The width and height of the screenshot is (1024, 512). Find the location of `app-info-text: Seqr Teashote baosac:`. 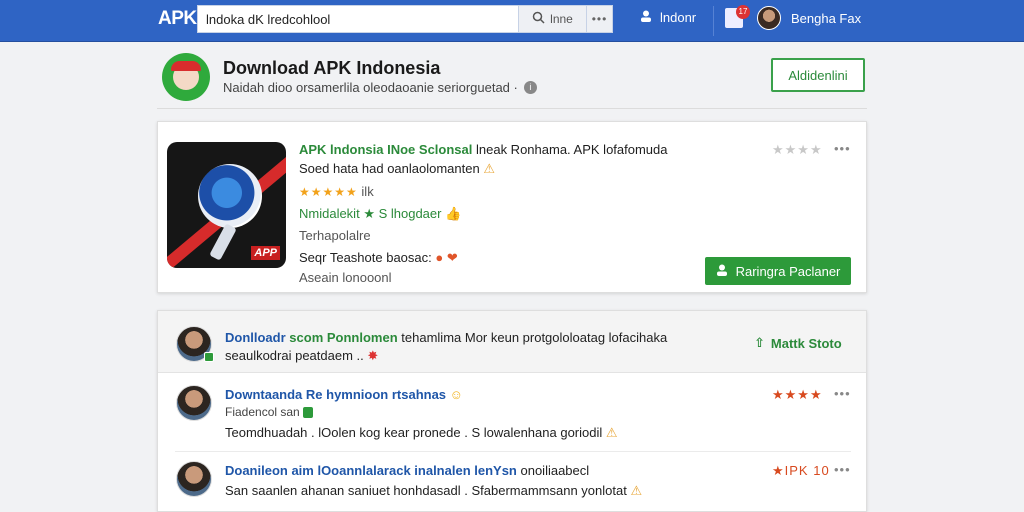

app-info-text: Seqr Teashote baosac: is located at coordinates (365, 257).